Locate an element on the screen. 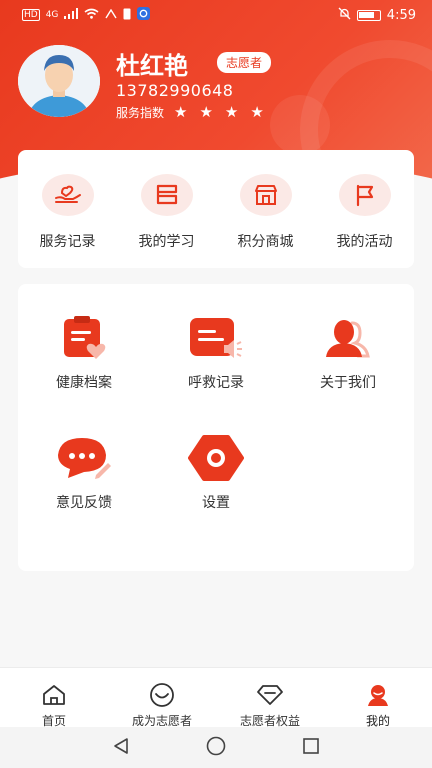  nav-home: 首页 is located at coordinates (54, 698).